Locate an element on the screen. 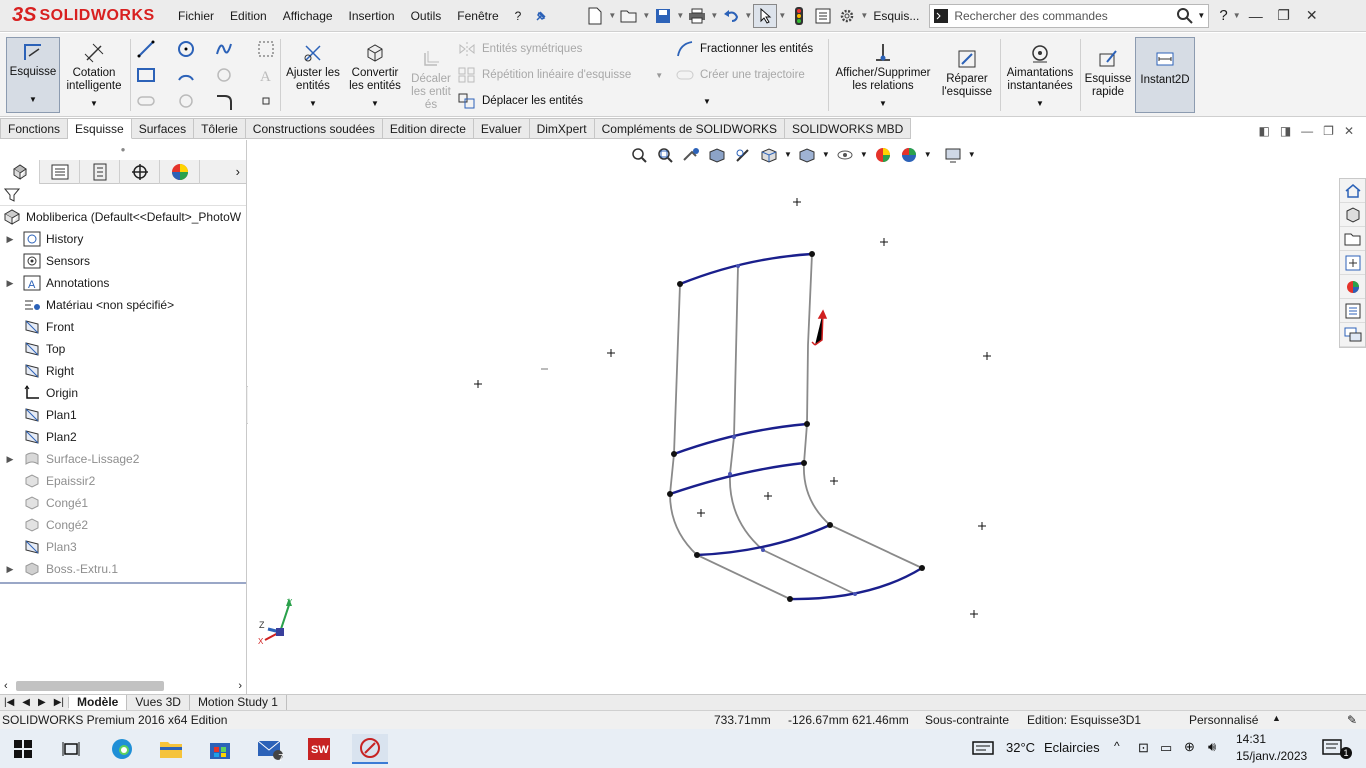 The height and width of the screenshot is (768, 1366). ajuster-button: Ajuster les entités ▼ is located at coordinates (313, 75).